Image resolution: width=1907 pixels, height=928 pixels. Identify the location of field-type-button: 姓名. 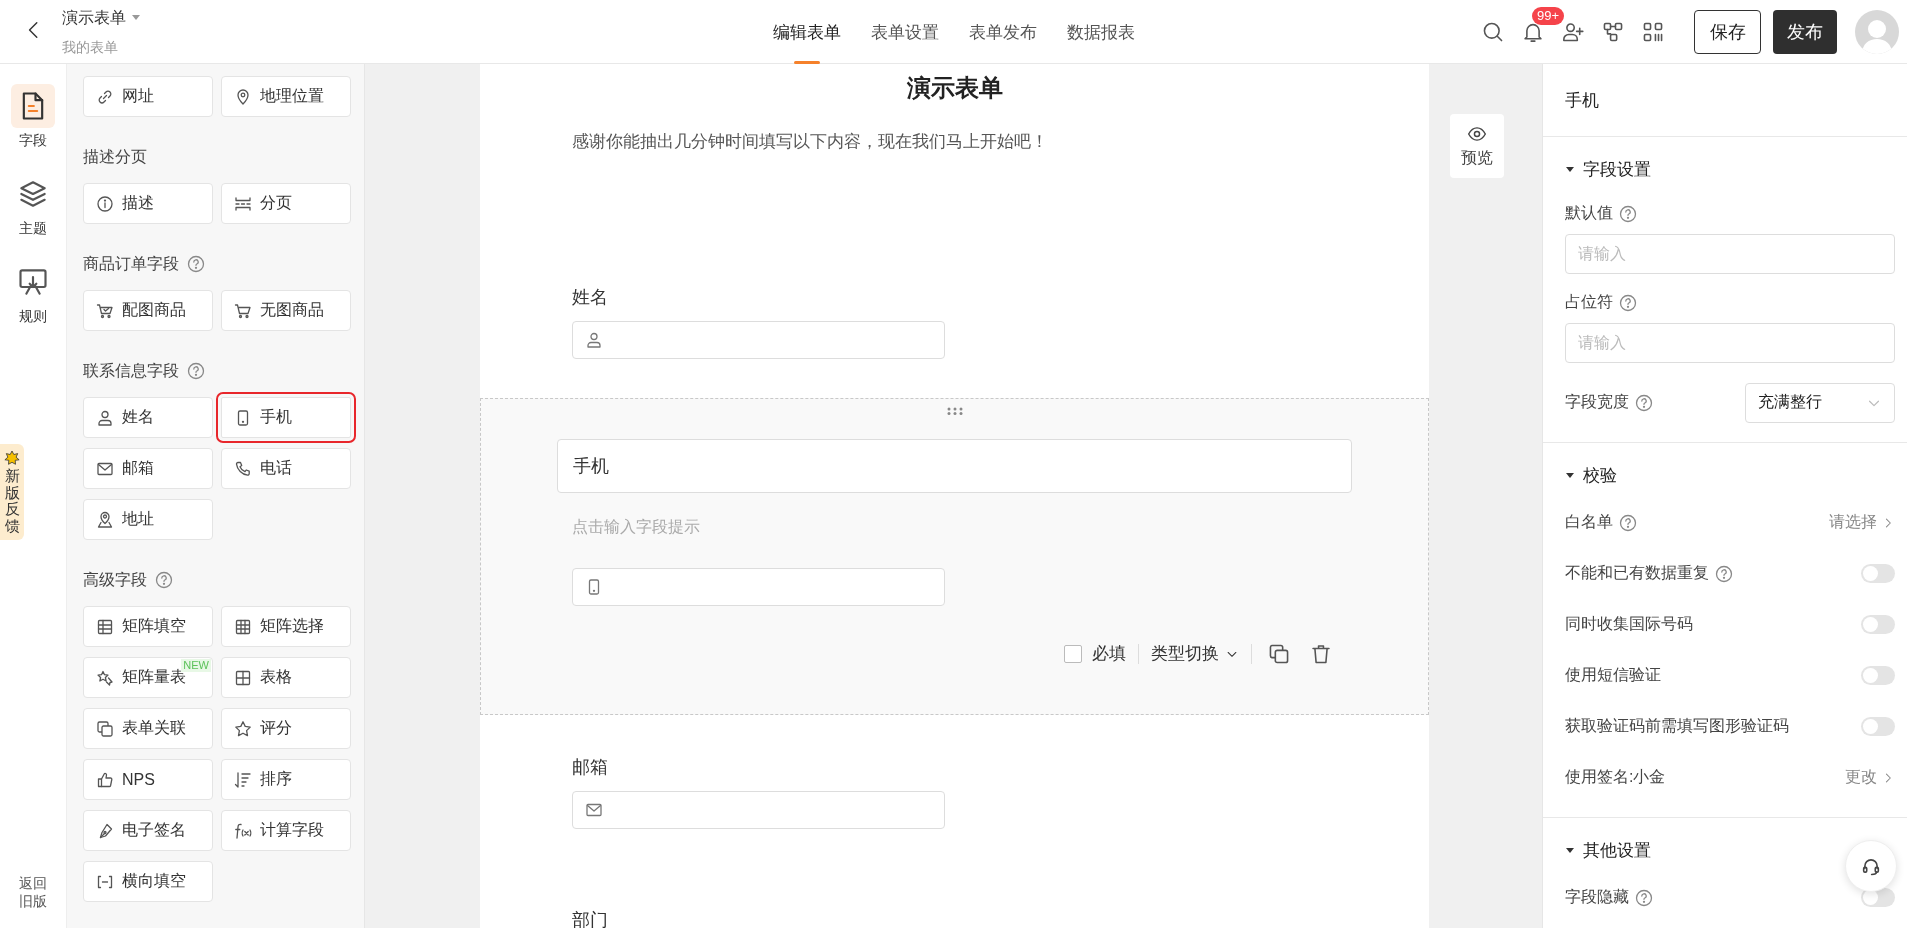
(148, 417).